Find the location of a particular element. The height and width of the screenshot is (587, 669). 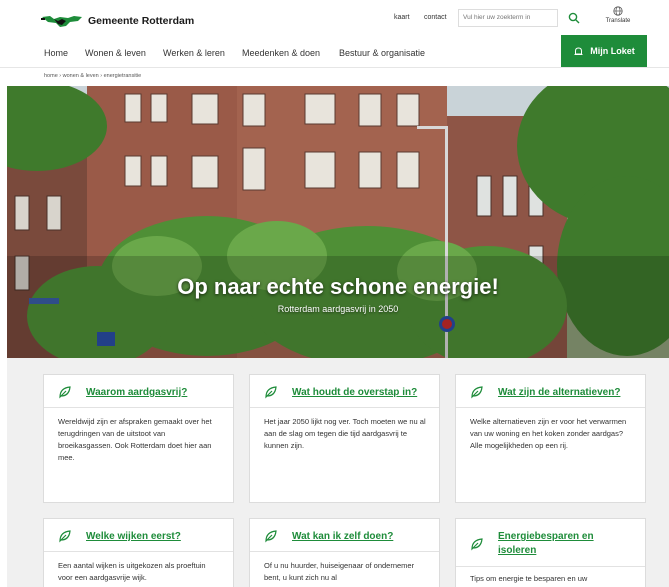

link-kaart: kaart is located at coordinates (402, 17).